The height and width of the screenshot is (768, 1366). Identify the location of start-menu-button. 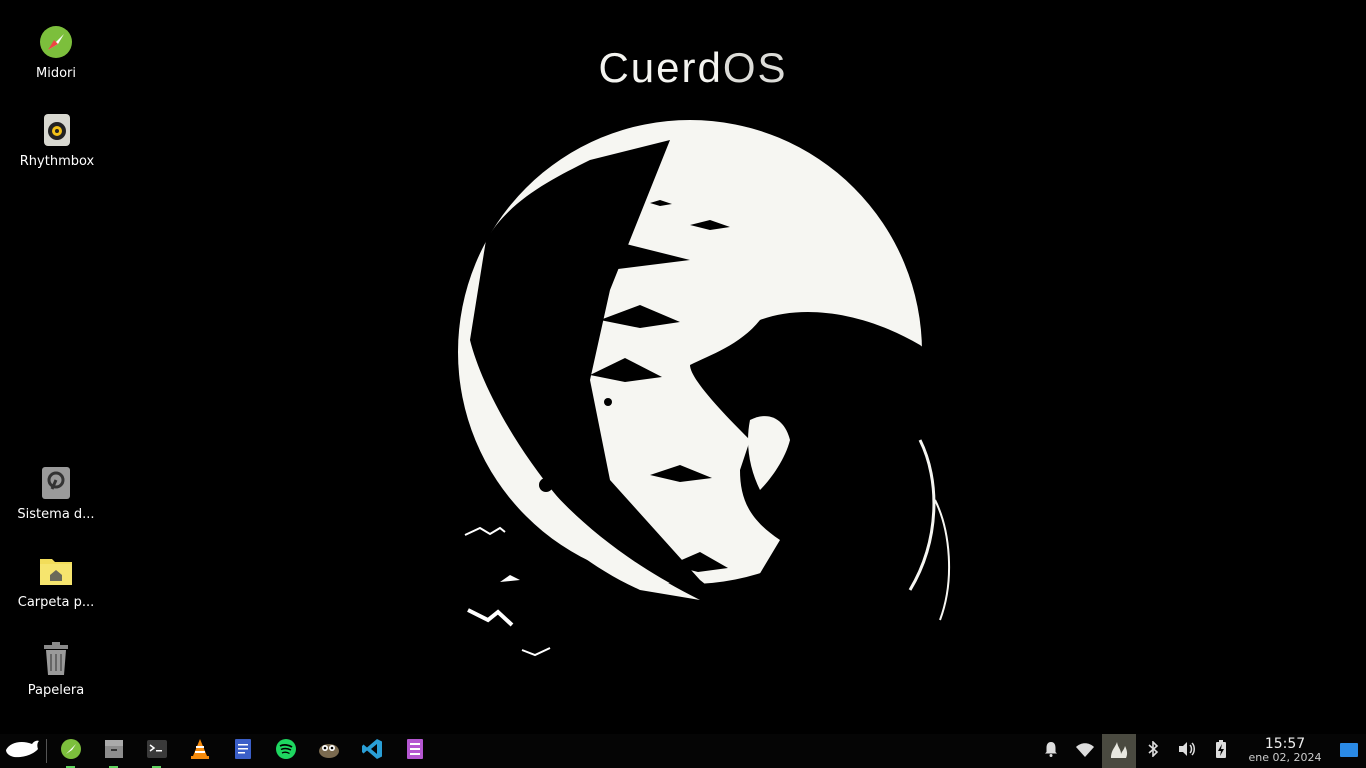
(22, 751).